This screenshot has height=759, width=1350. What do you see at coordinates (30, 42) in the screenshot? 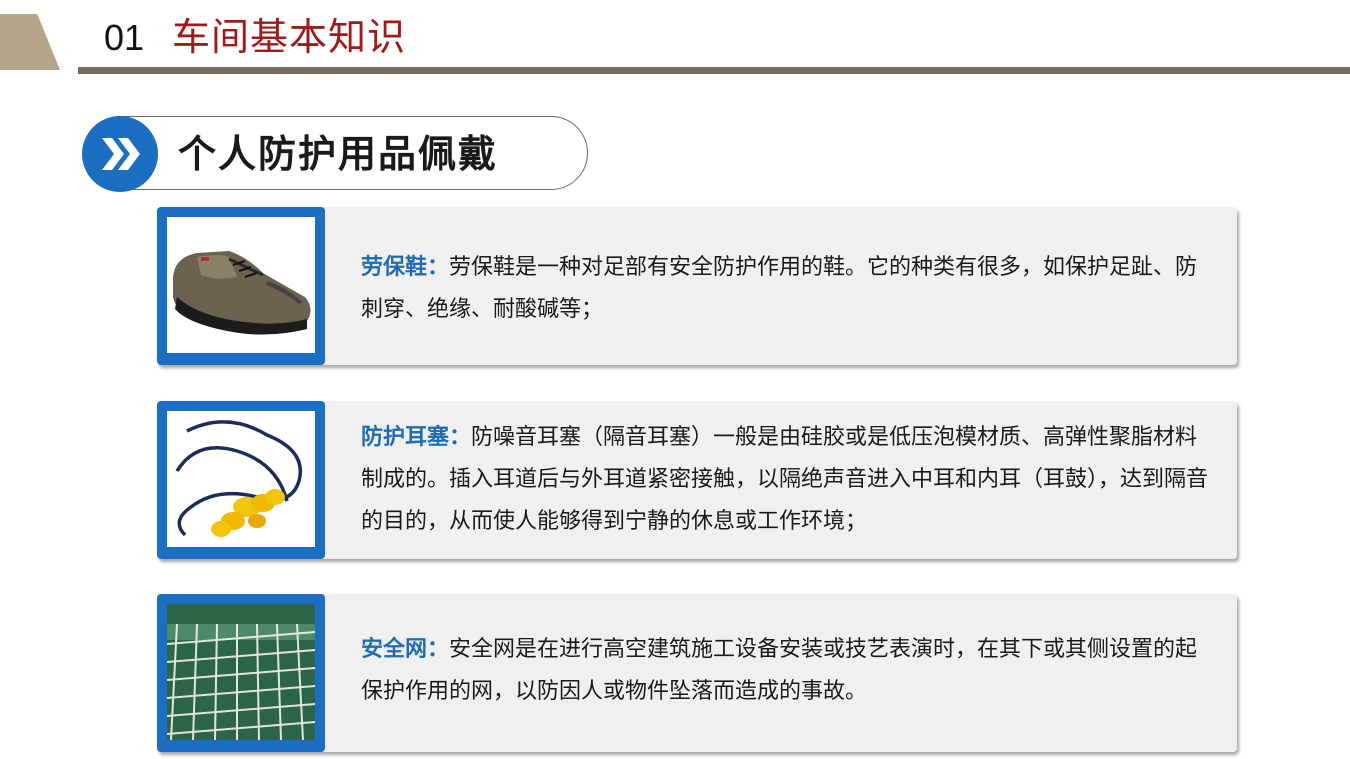
I see `header-corner-decoration` at bounding box center [30, 42].